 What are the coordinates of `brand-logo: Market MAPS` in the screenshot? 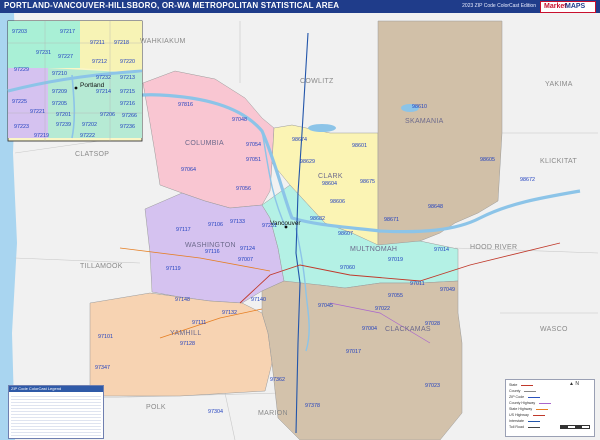 It's located at (568, 7).